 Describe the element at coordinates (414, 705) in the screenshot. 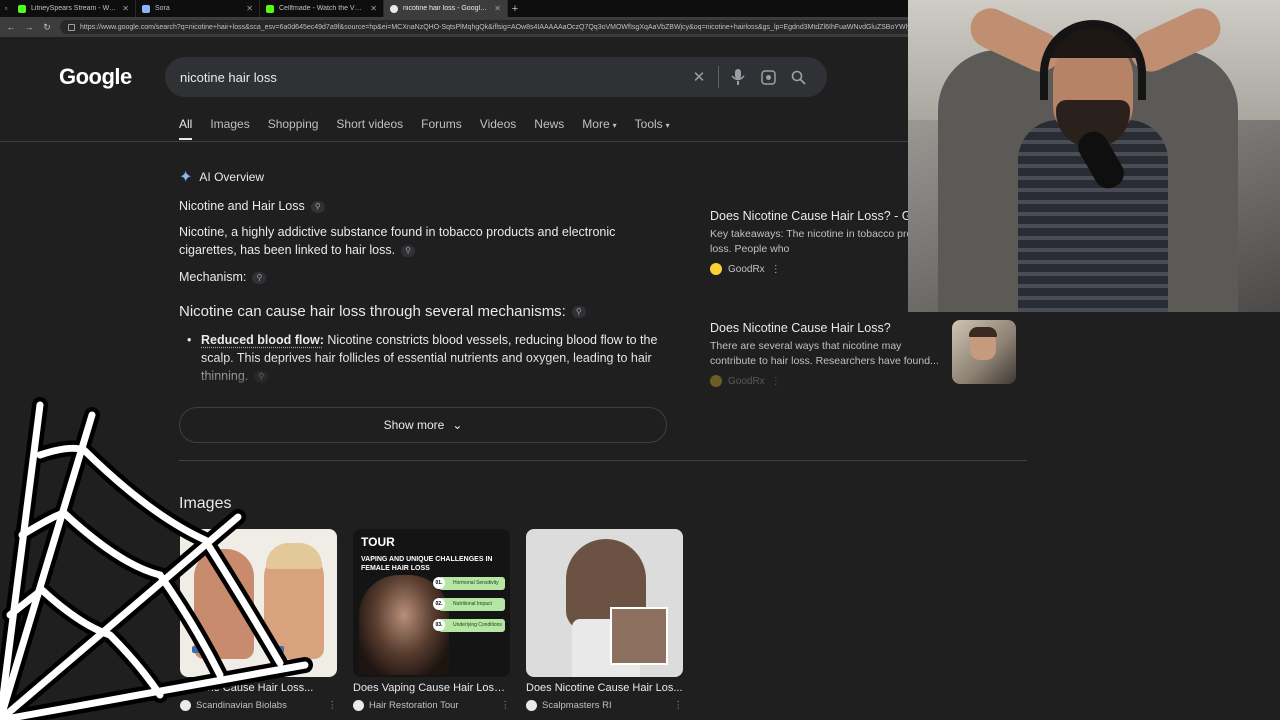

I see `image-source-name: Hair Restoration Tour` at that location.